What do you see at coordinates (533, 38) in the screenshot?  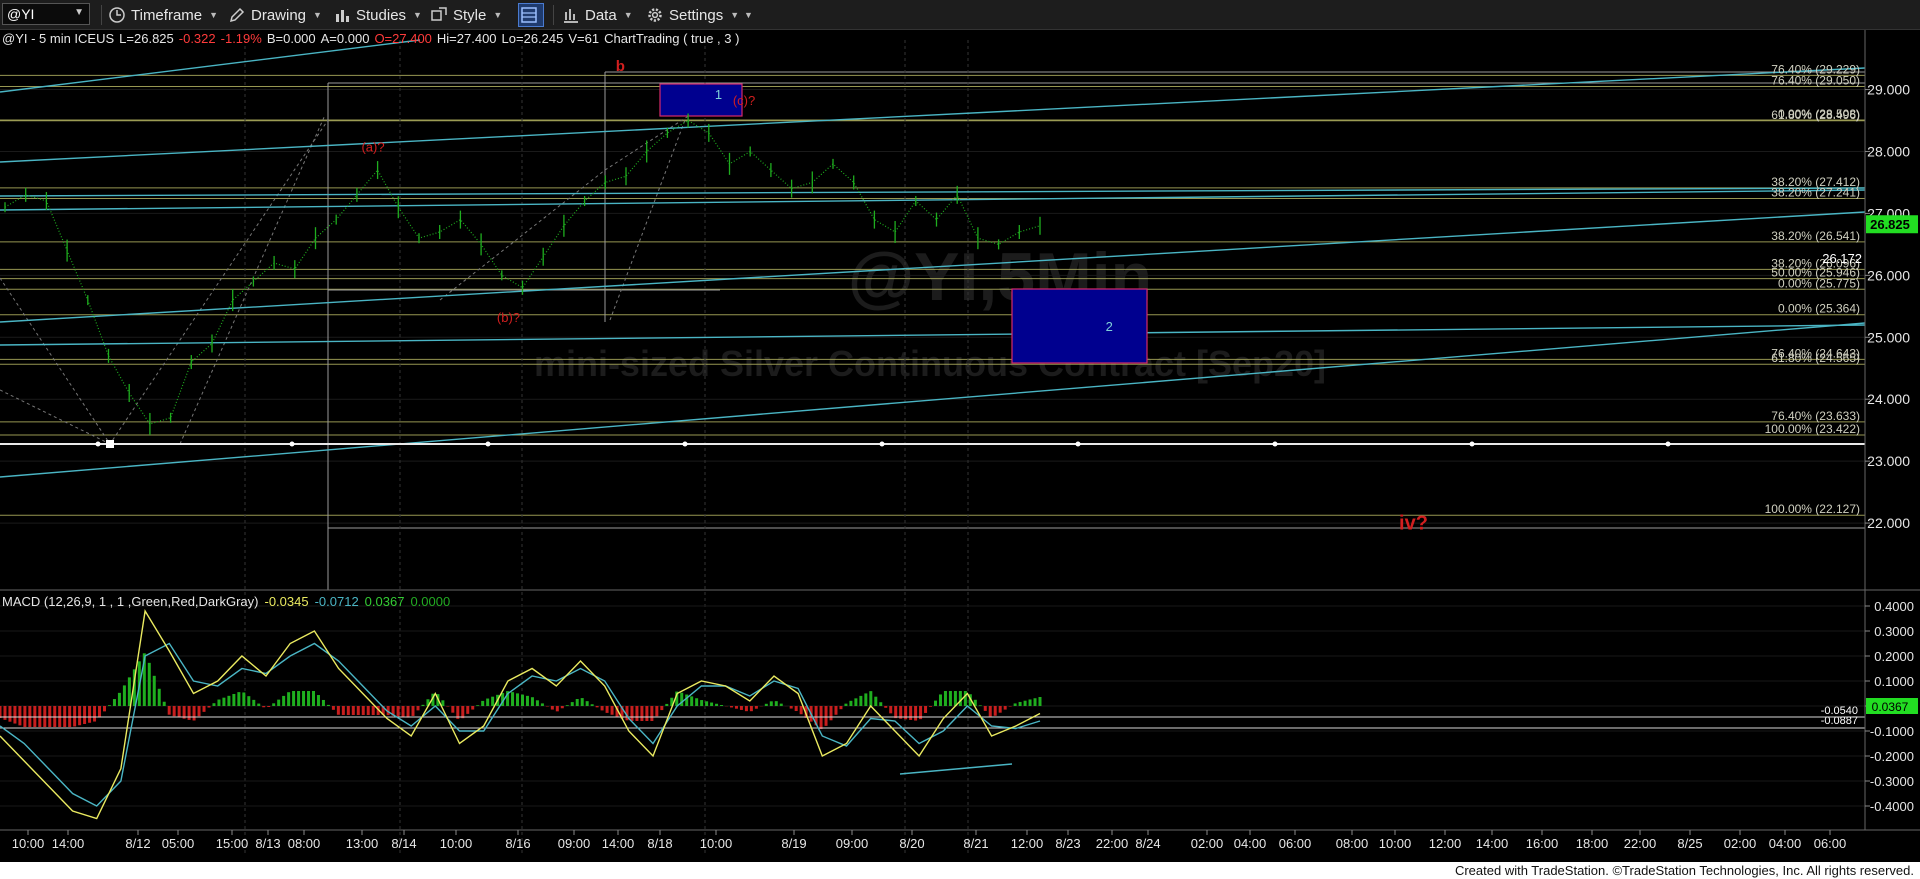 I see `low-price: Lo=26.245` at bounding box center [533, 38].